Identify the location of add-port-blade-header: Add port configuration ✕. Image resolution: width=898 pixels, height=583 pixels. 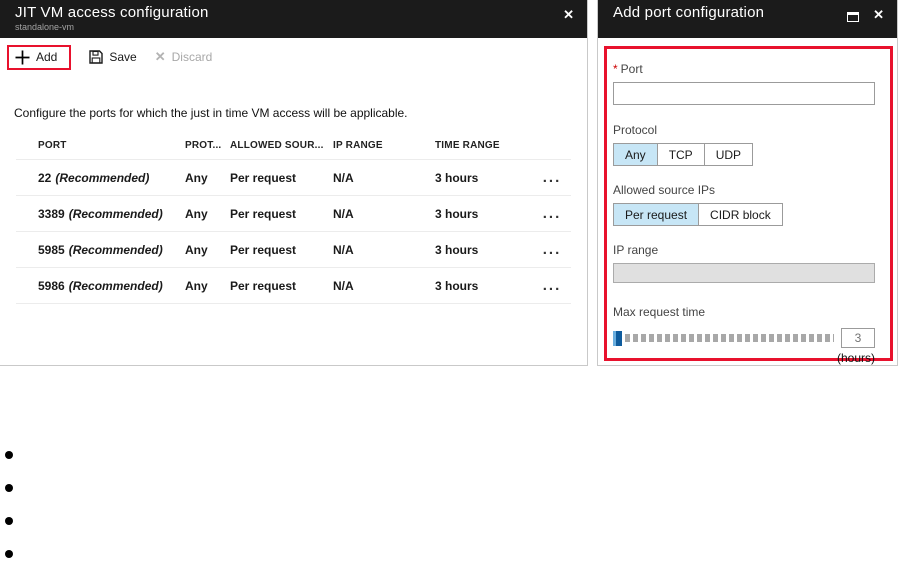
(747, 19).